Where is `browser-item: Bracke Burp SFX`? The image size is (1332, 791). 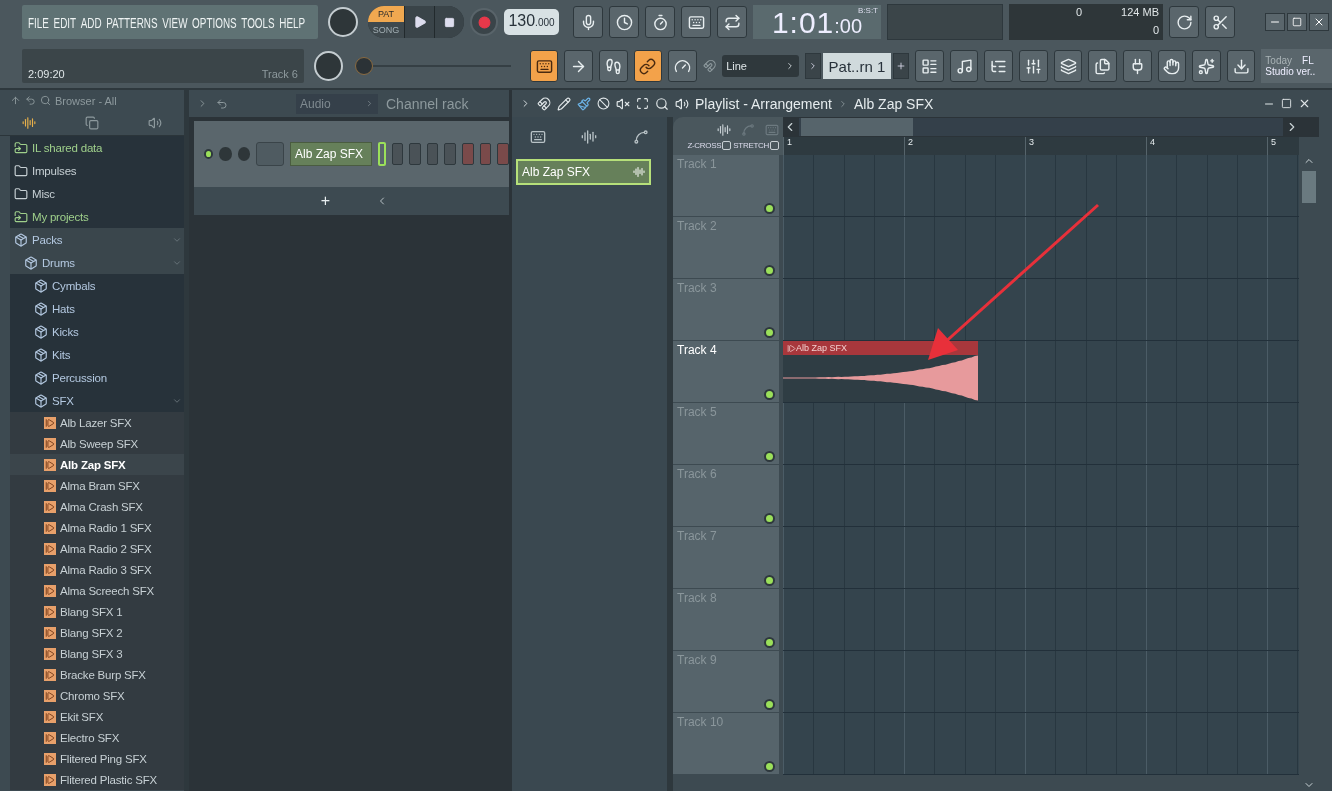
browser-item: Bracke Burp SFX is located at coordinates (97, 674).